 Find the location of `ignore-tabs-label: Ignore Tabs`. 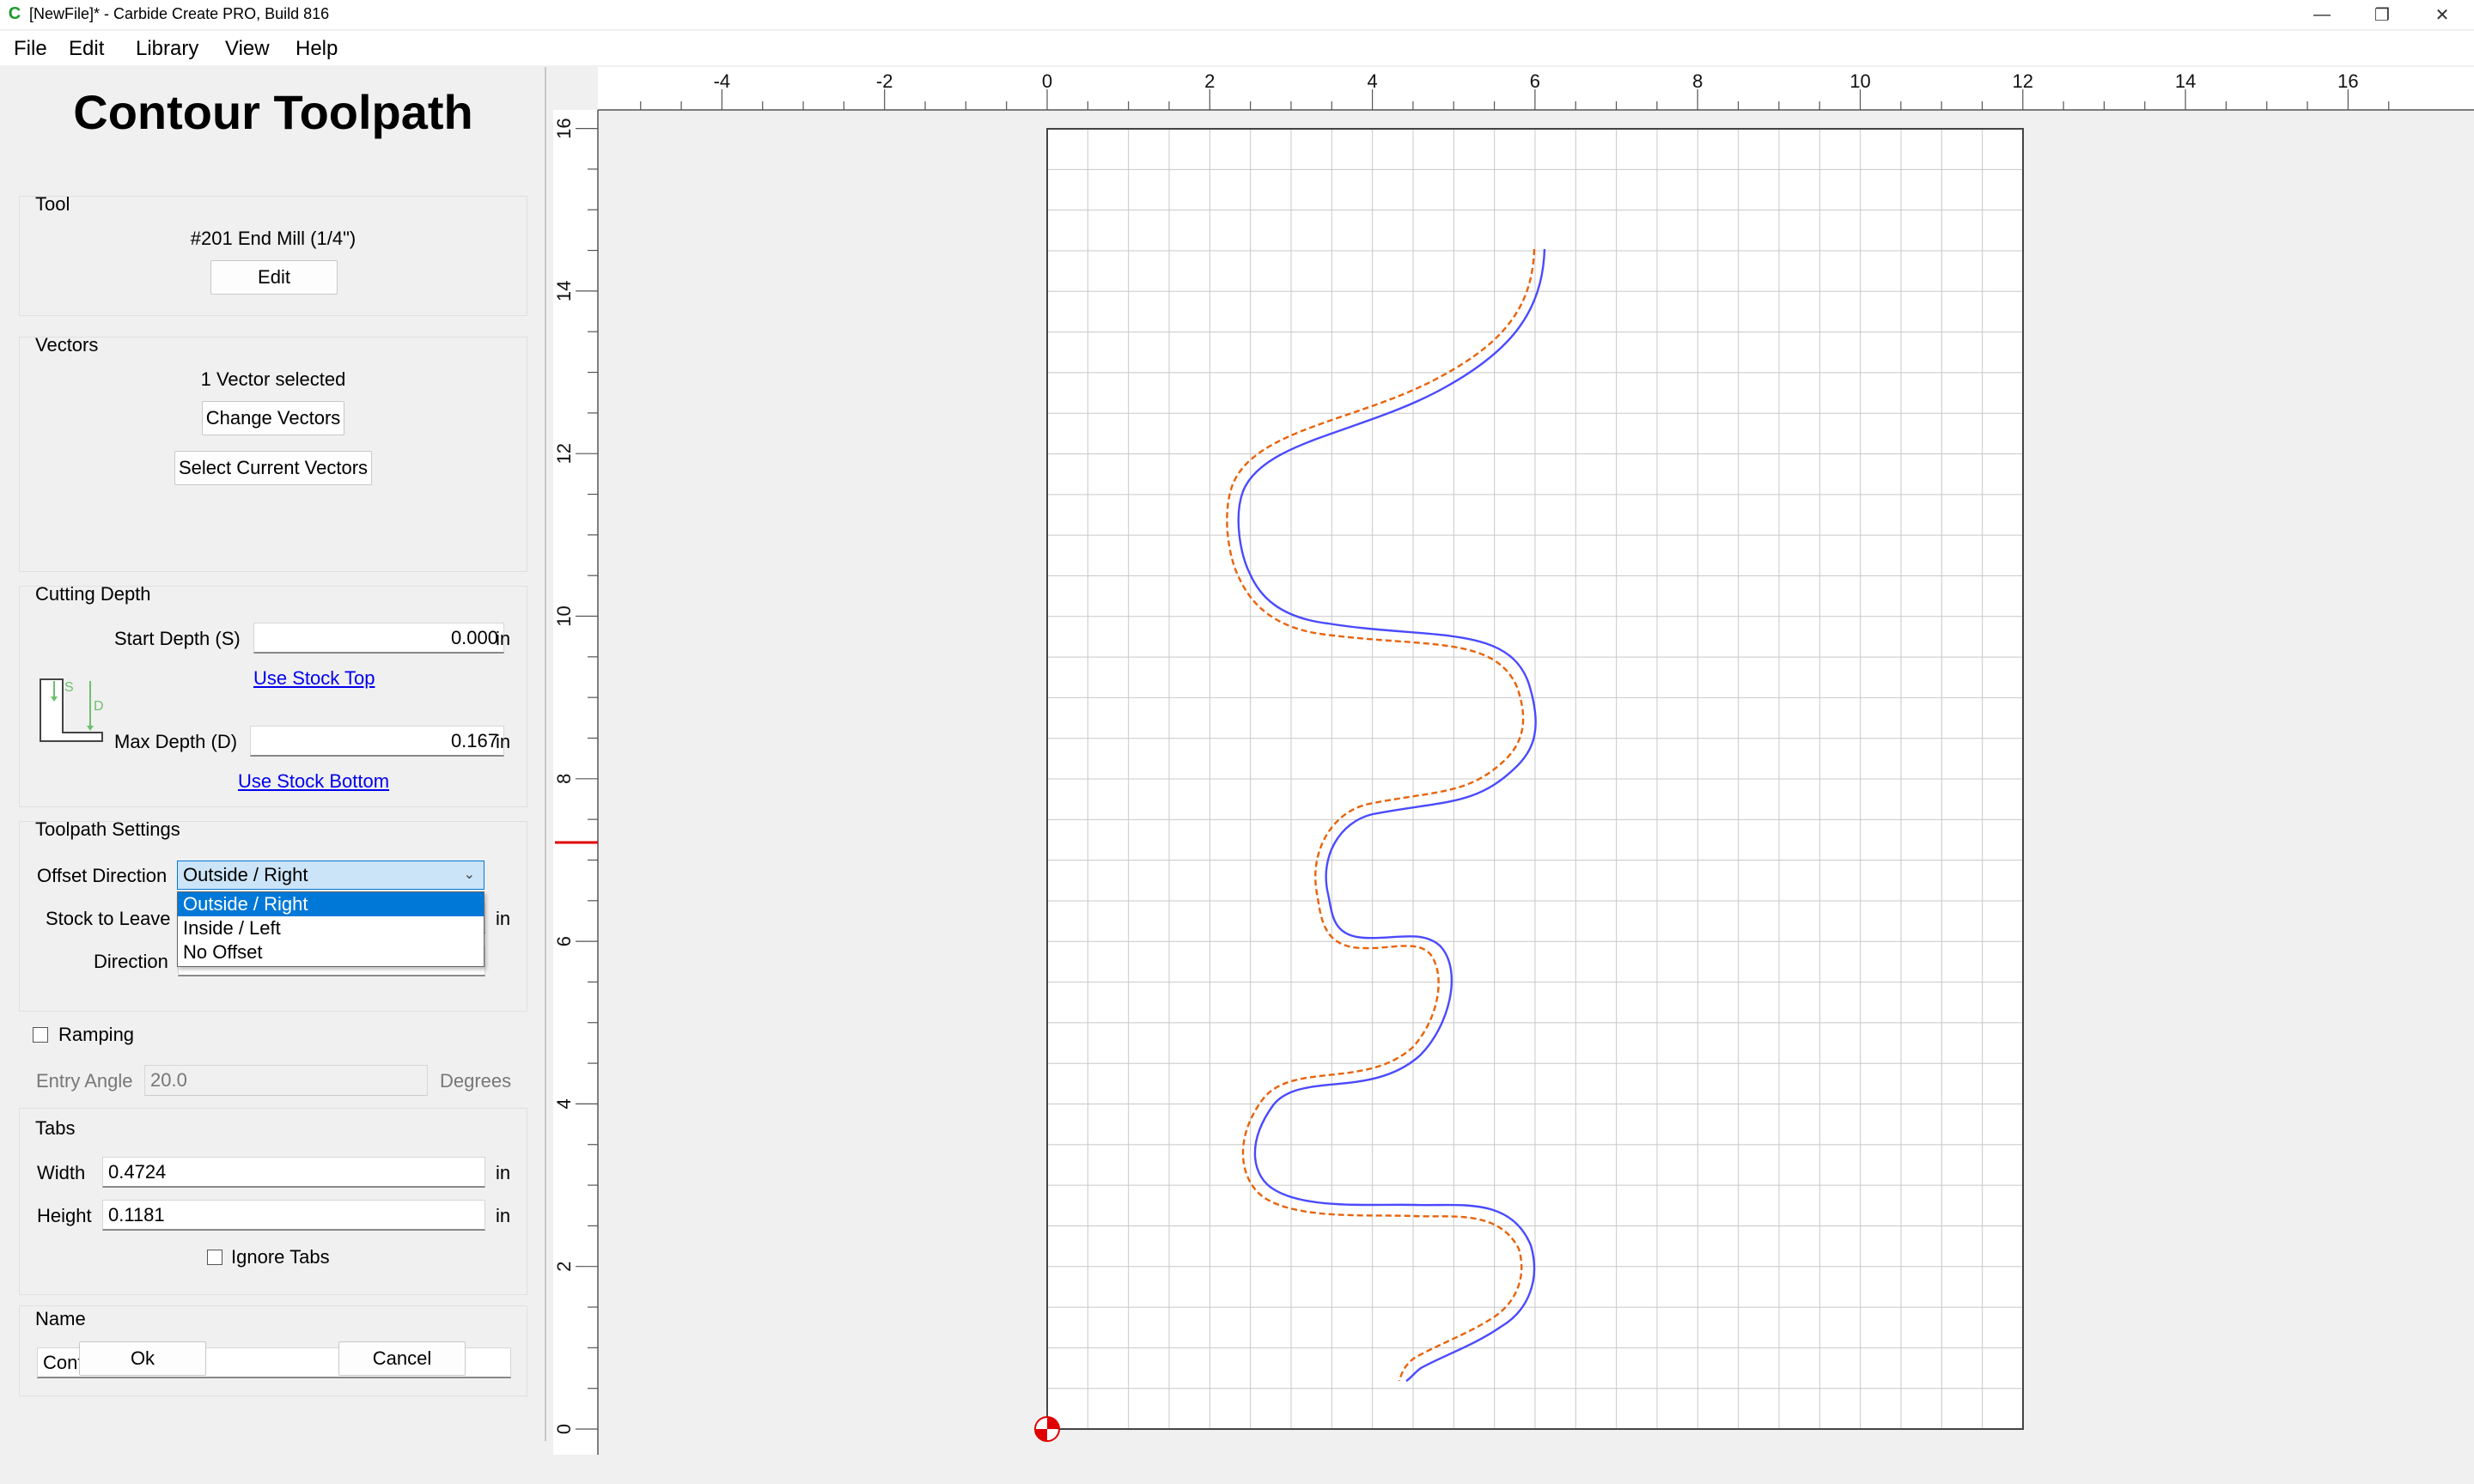

ignore-tabs-label: Ignore Tabs is located at coordinates (280, 1257).